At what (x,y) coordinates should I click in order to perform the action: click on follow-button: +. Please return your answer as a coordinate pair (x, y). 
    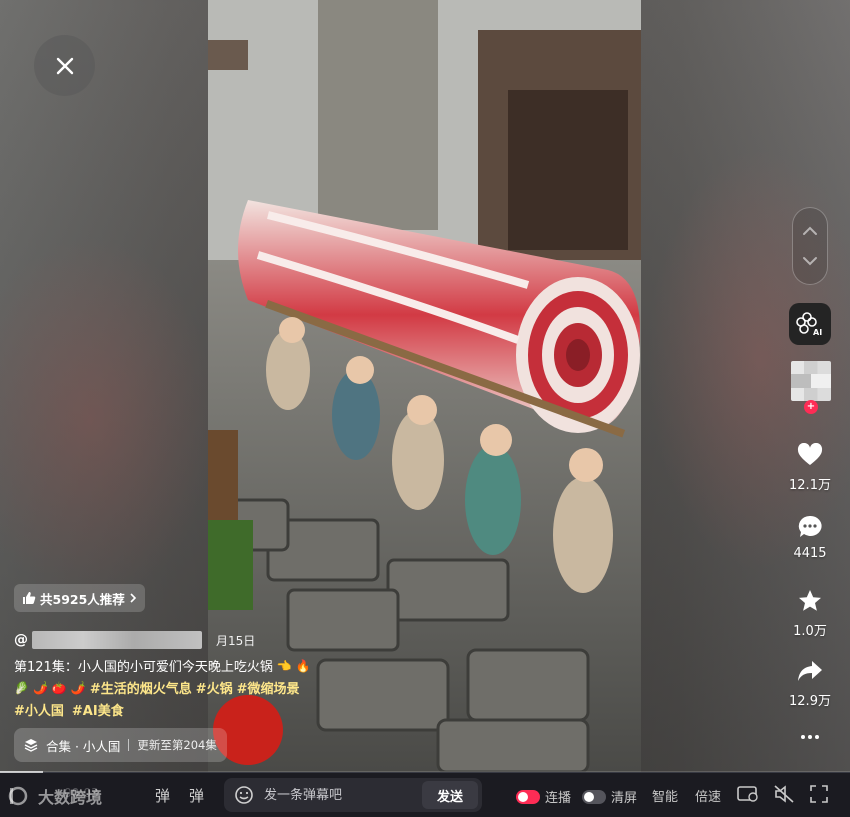
    Looking at the image, I should click on (811, 407).